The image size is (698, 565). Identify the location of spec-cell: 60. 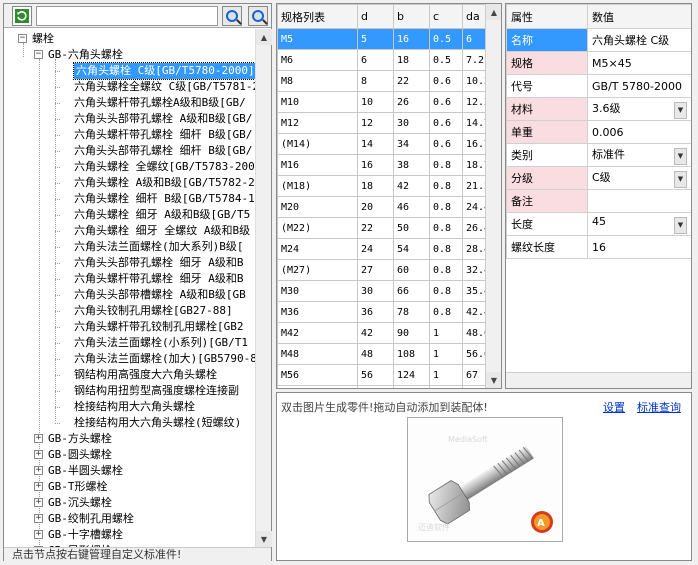
(411, 270).